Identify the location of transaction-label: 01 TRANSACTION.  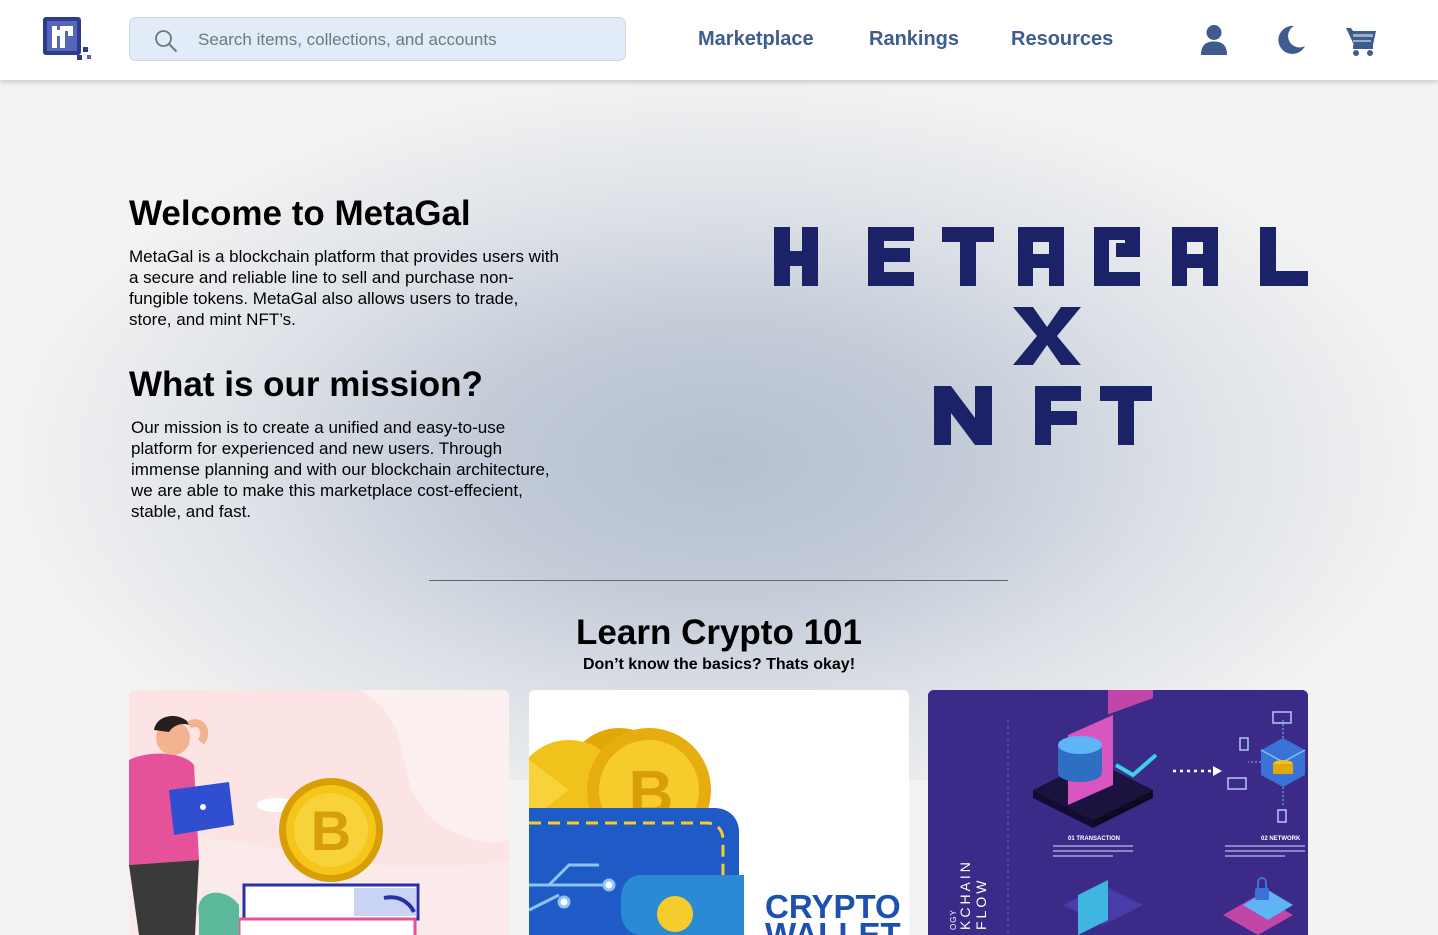
(1094, 839).